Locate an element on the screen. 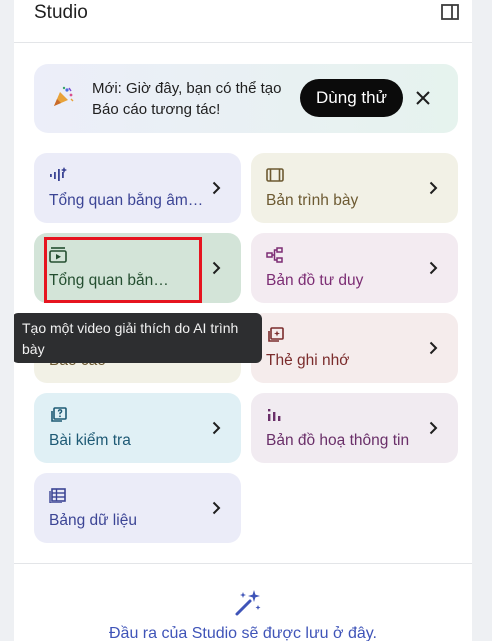  tile-label: Bản đồ tư duy is located at coordinates (315, 280).